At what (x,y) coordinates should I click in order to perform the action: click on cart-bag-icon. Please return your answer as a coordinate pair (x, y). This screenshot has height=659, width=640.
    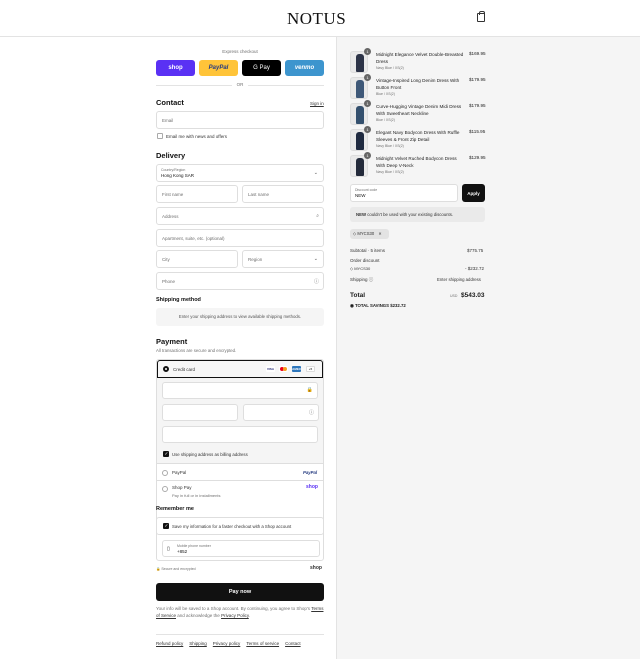
    Looking at the image, I should click on (481, 16).